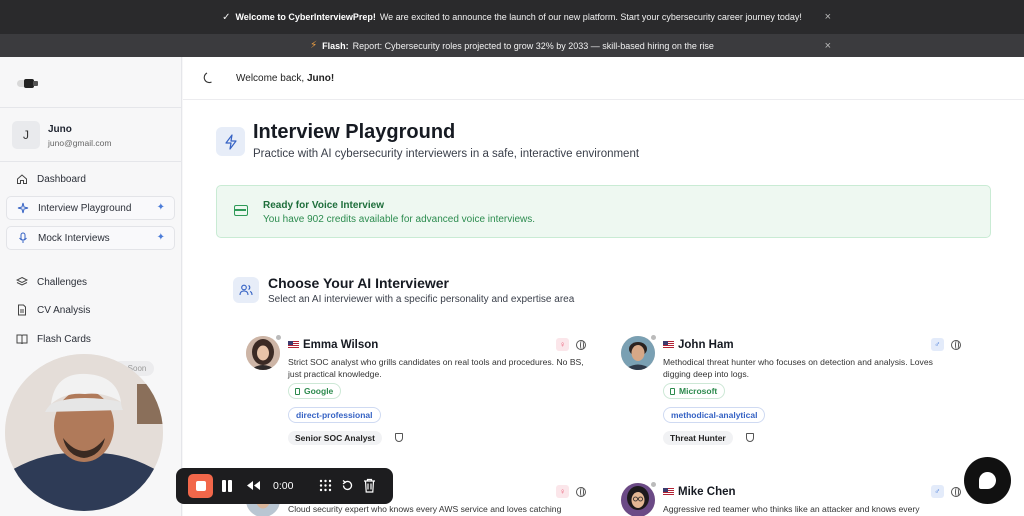 The image size is (1024, 516). Describe the element at coordinates (200, 486) in the screenshot. I see `stop-recording-button` at that location.